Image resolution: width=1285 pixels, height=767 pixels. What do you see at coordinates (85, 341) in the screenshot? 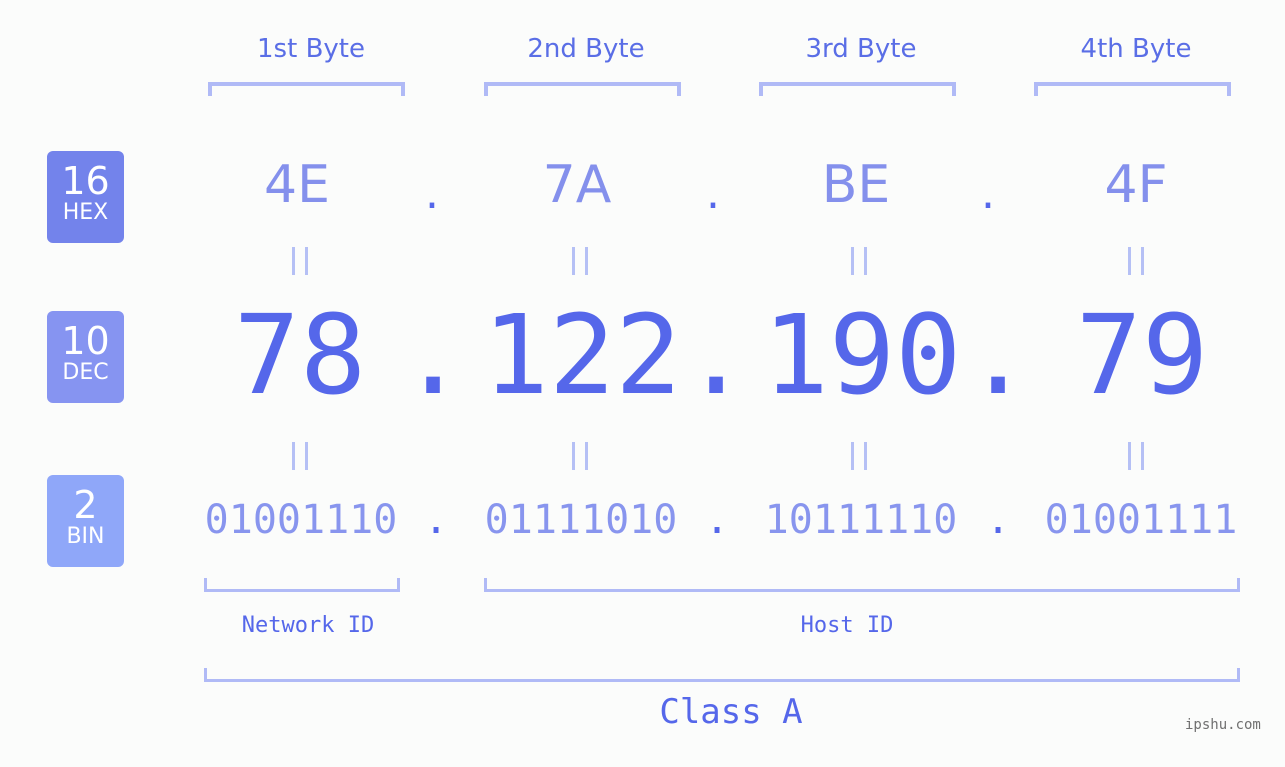
I see `dec-badge-base: 10` at bounding box center [85, 341].